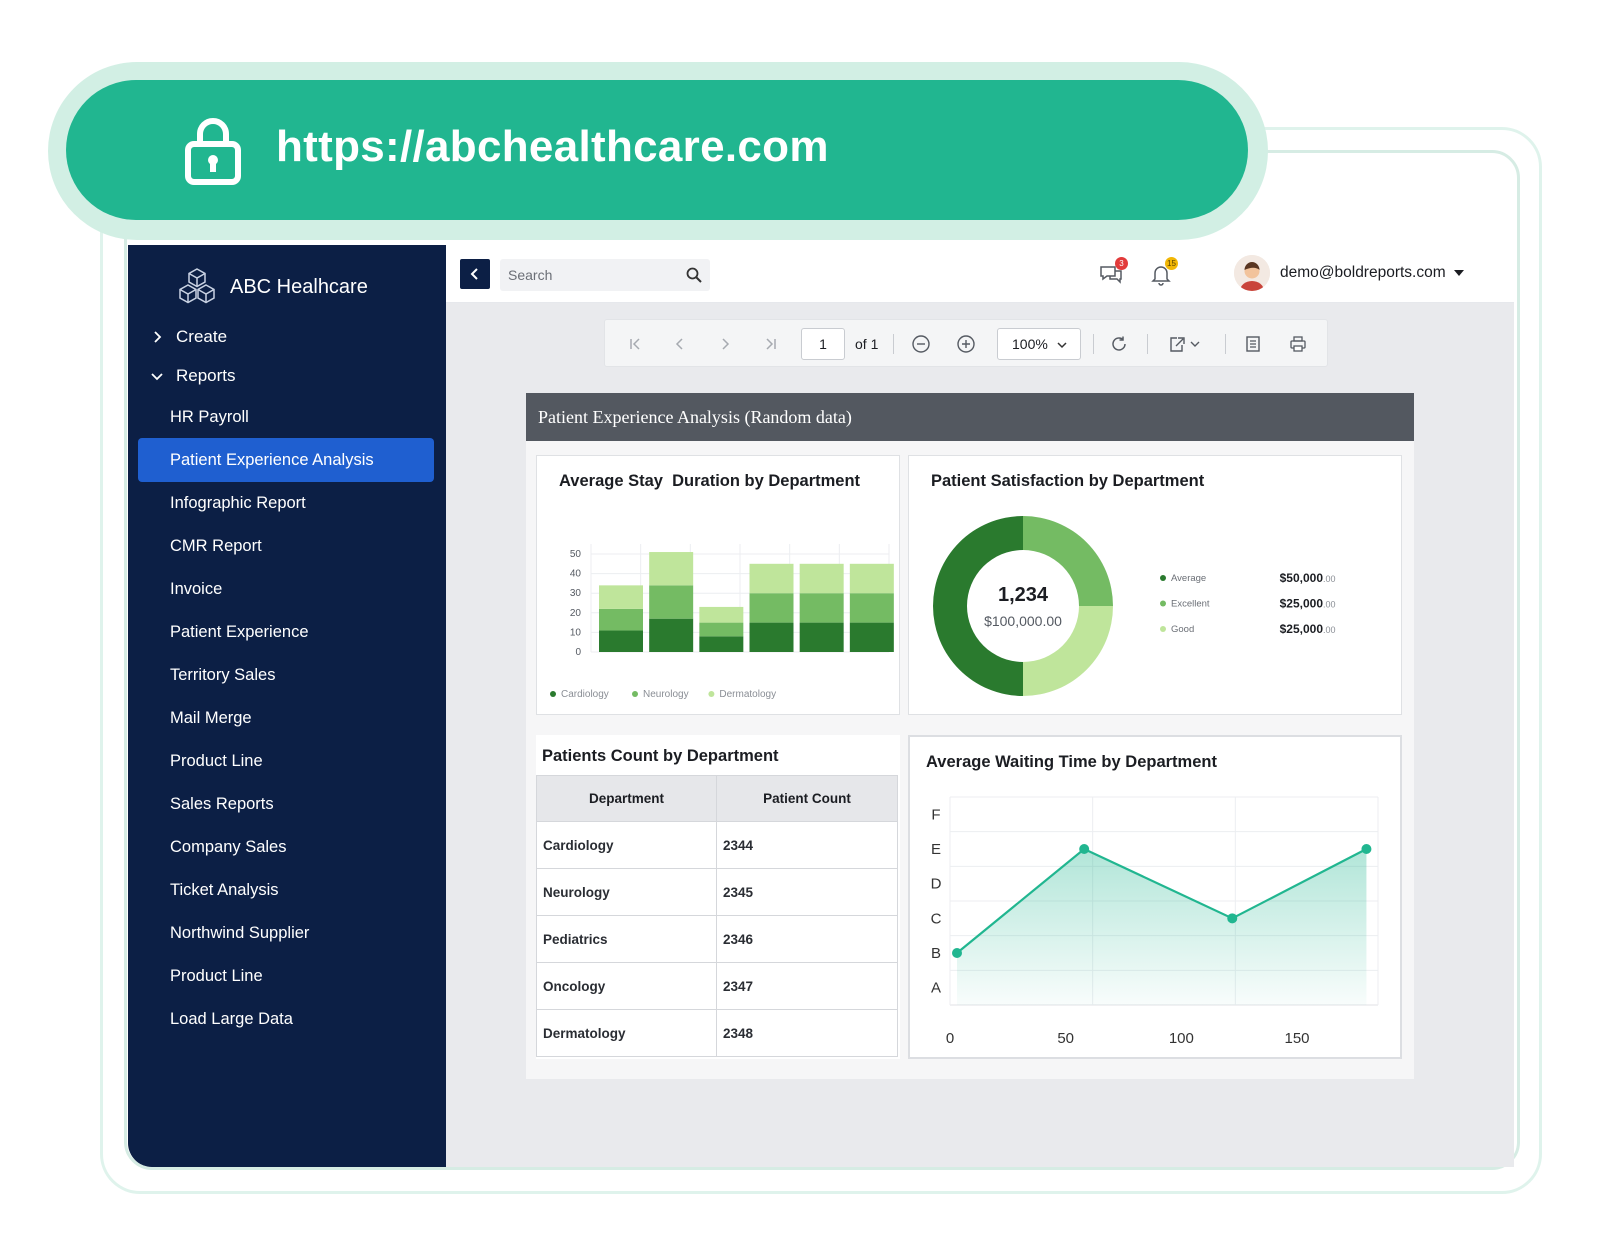 The width and height of the screenshot is (1600, 1244). What do you see at coordinates (936, 988) in the screenshot?
I see `y-tick-label: A` at bounding box center [936, 988].